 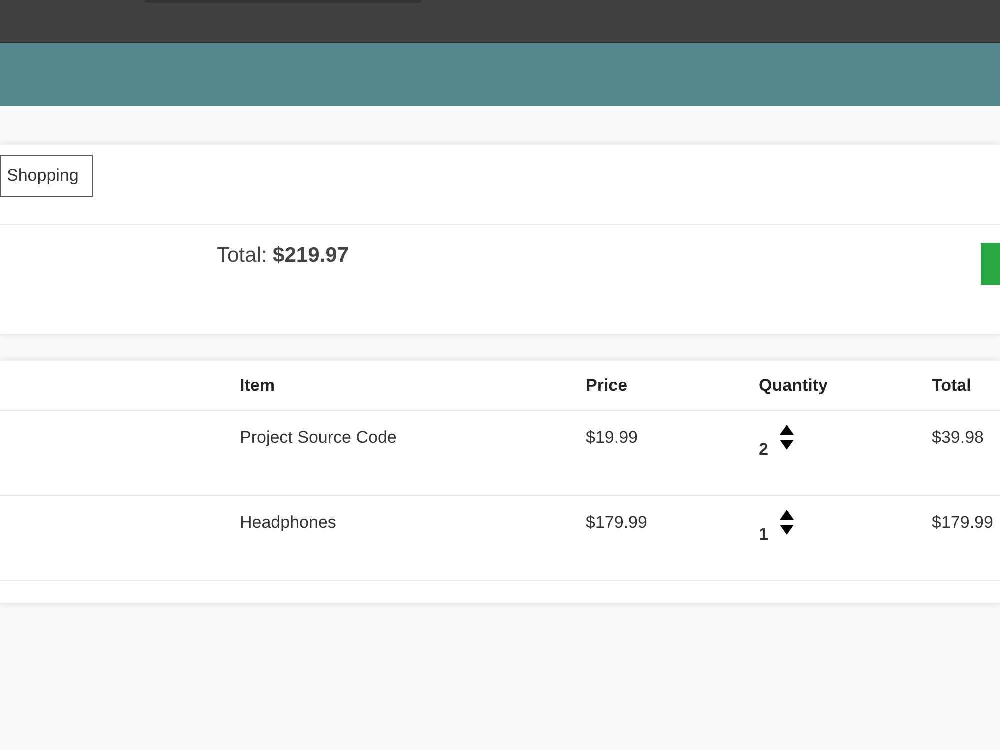 What do you see at coordinates (763, 450) in the screenshot?
I see `quantity-value: 2` at bounding box center [763, 450].